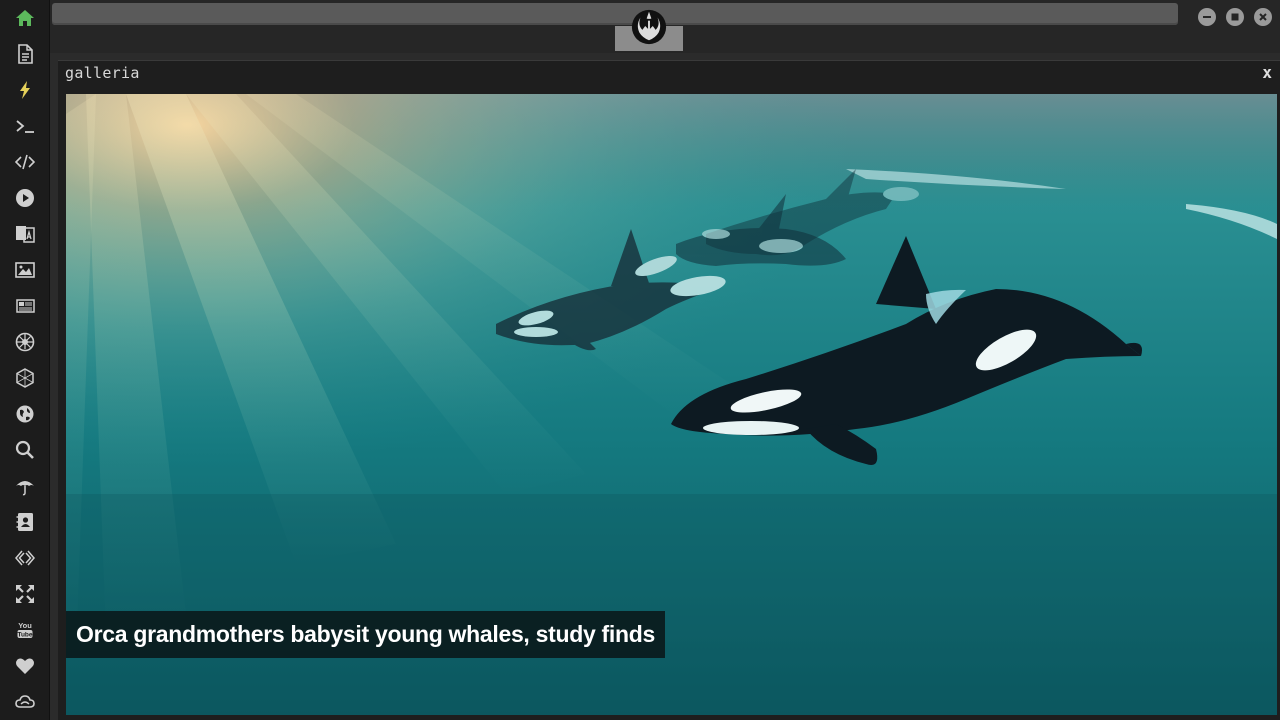 Image resolution: width=1280 pixels, height=720 pixels. Describe the element at coordinates (25, 558) in the screenshot. I see `diamond-code-icon` at that location.